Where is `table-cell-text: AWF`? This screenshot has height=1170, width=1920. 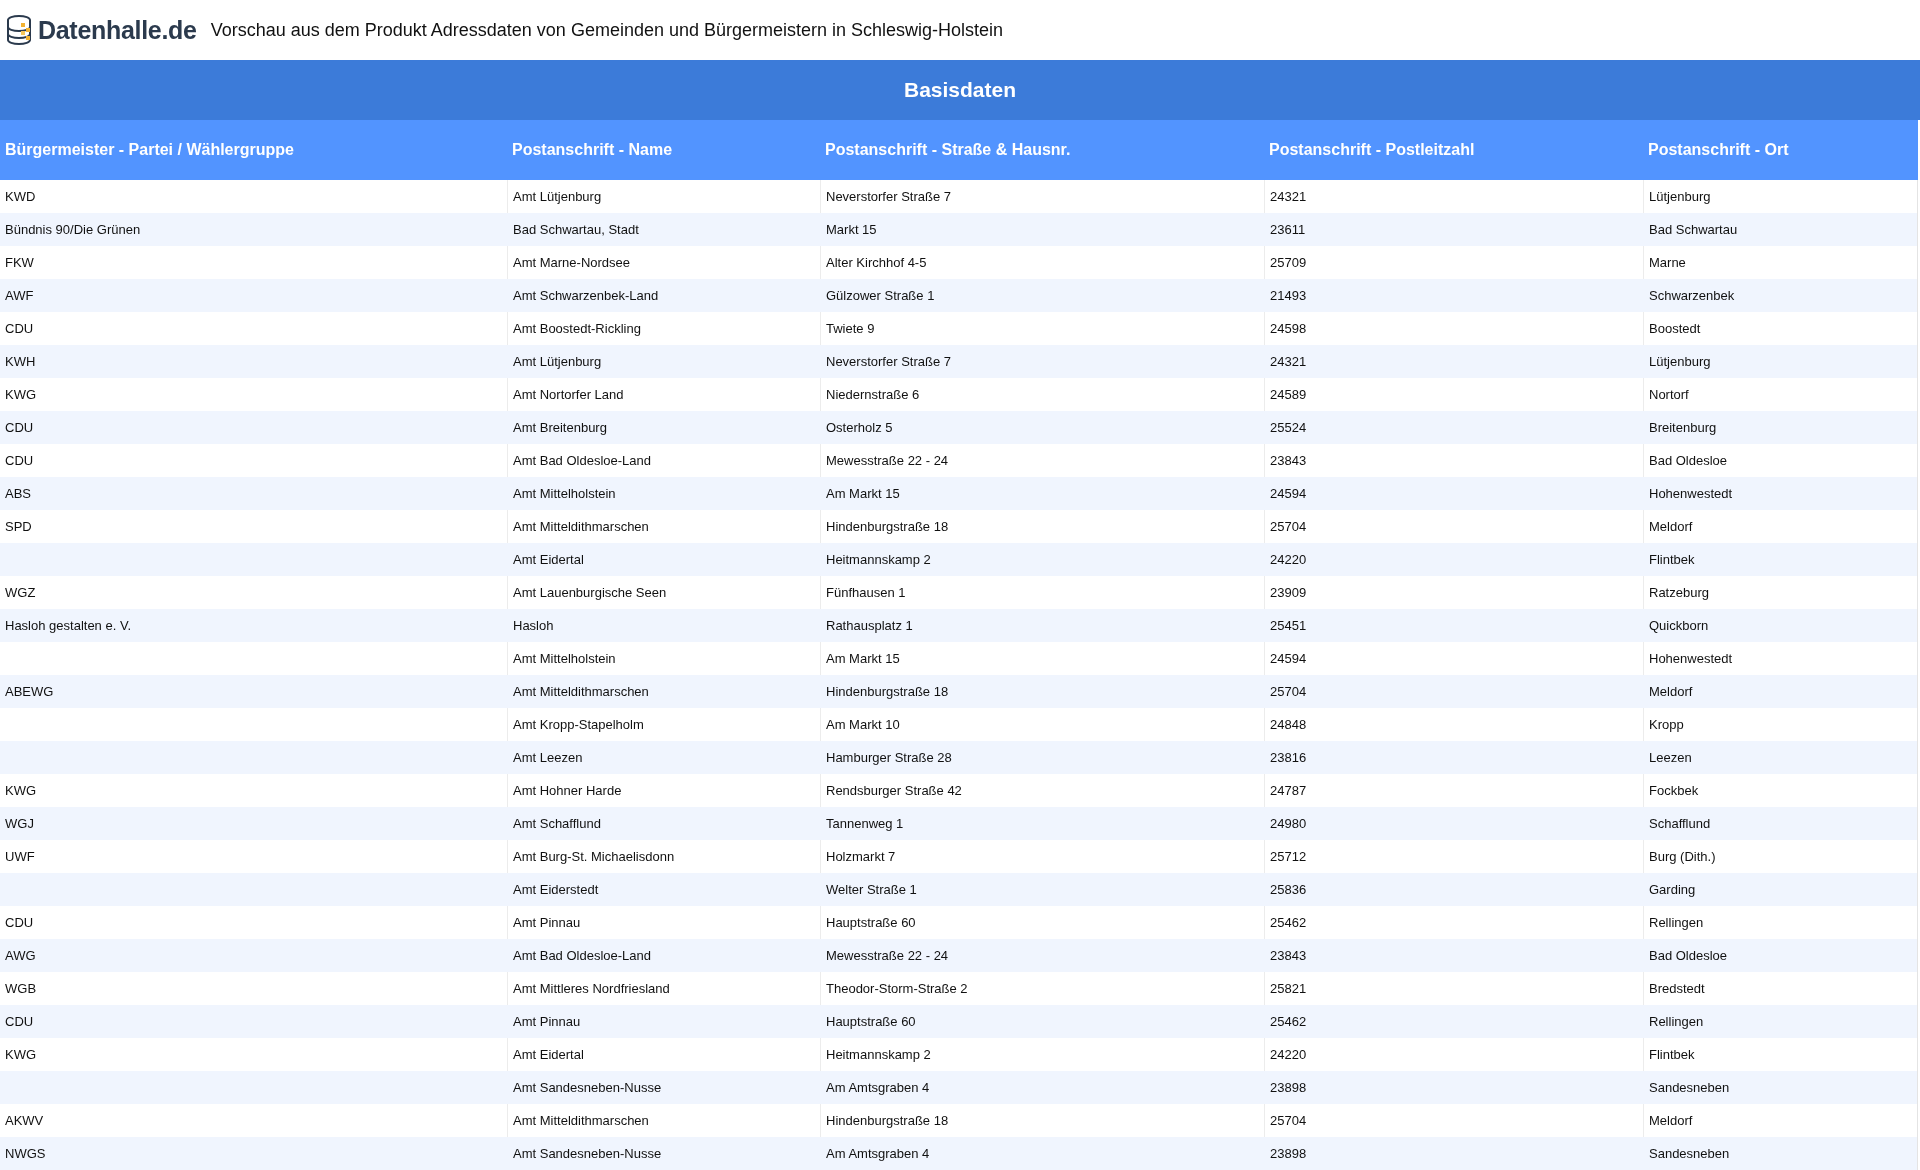
table-cell-text: AWF is located at coordinates (19, 296).